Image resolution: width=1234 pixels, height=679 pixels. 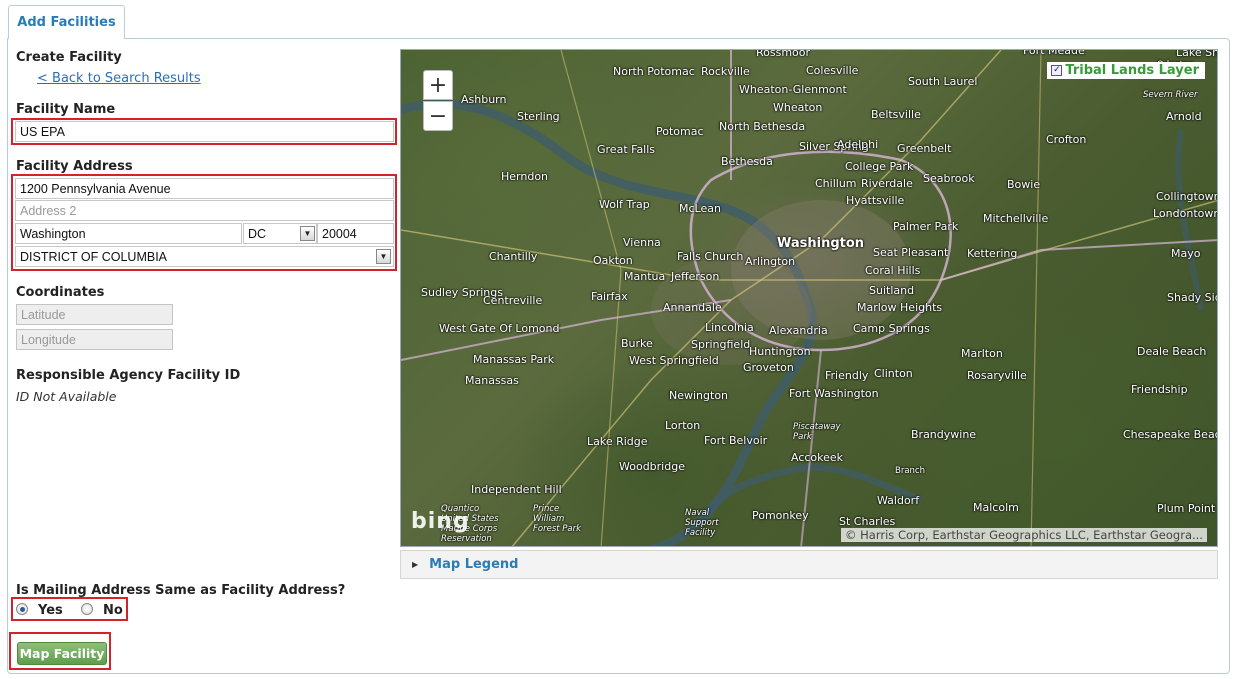 What do you see at coordinates (770, 261) in the screenshot?
I see `map-place-label: Arlington` at bounding box center [770, 261].